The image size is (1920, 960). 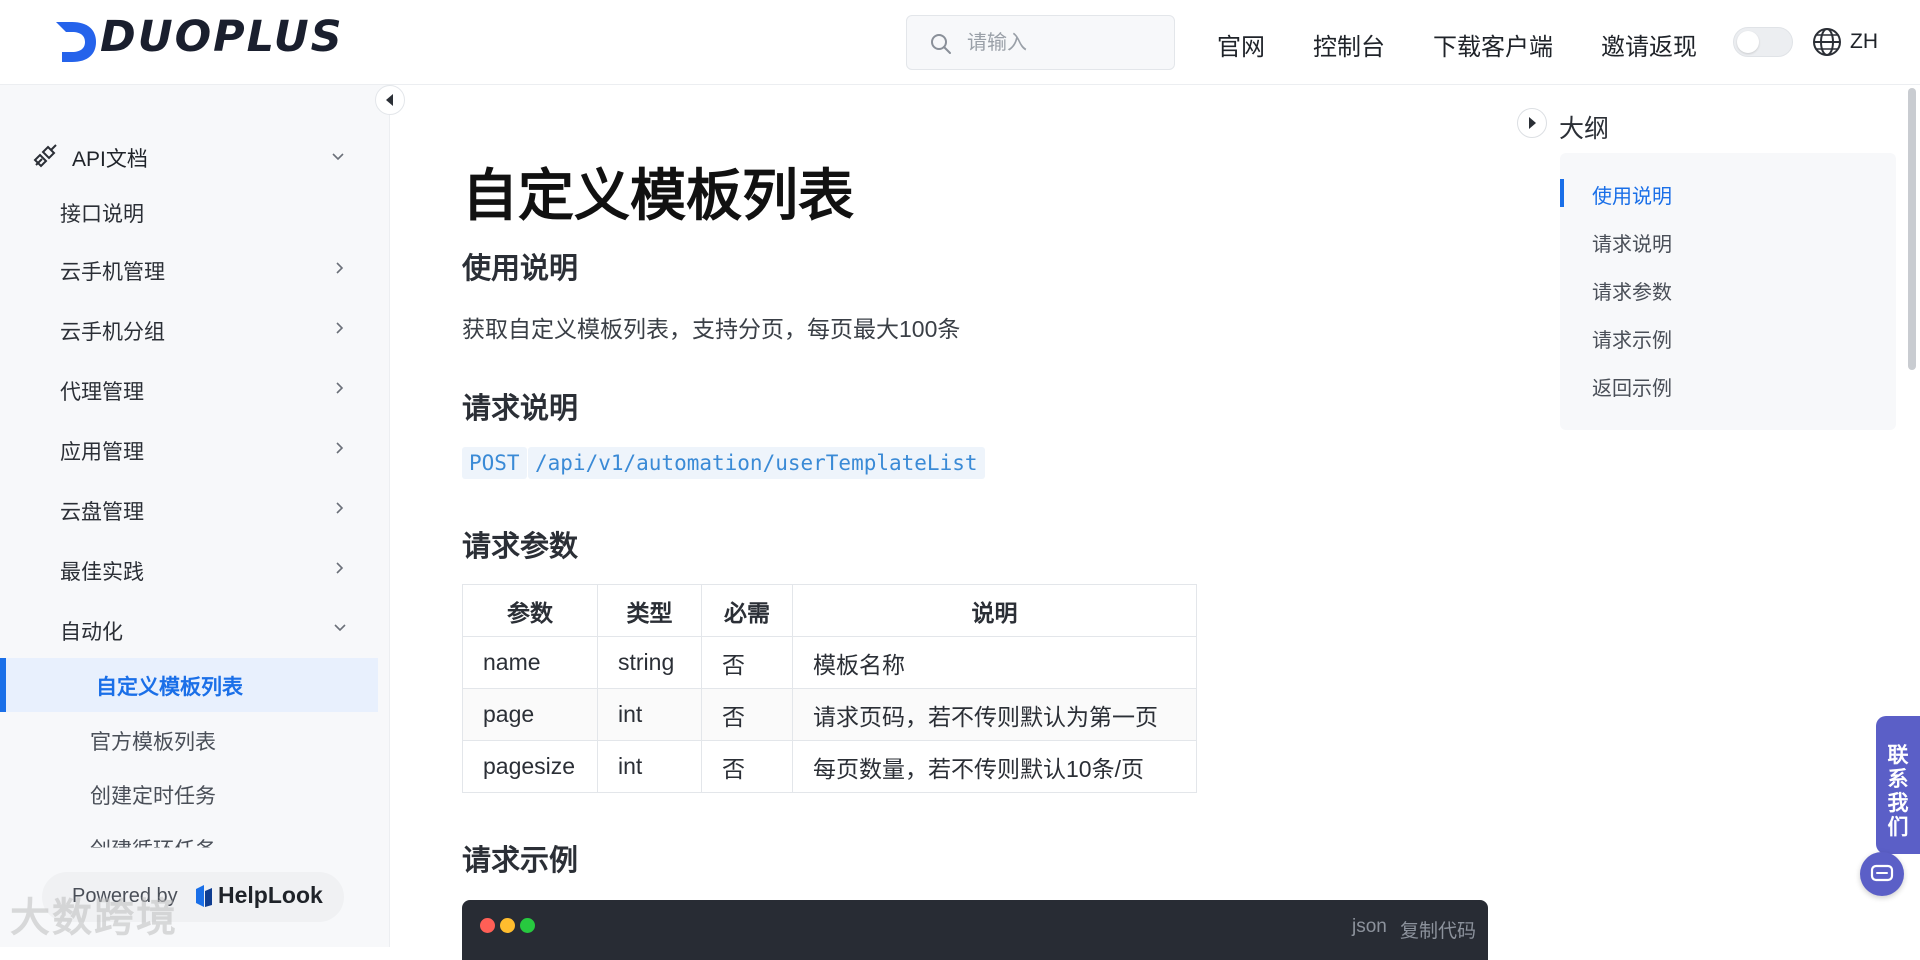 I want to click on search-icon, so click(x=941, y=44).